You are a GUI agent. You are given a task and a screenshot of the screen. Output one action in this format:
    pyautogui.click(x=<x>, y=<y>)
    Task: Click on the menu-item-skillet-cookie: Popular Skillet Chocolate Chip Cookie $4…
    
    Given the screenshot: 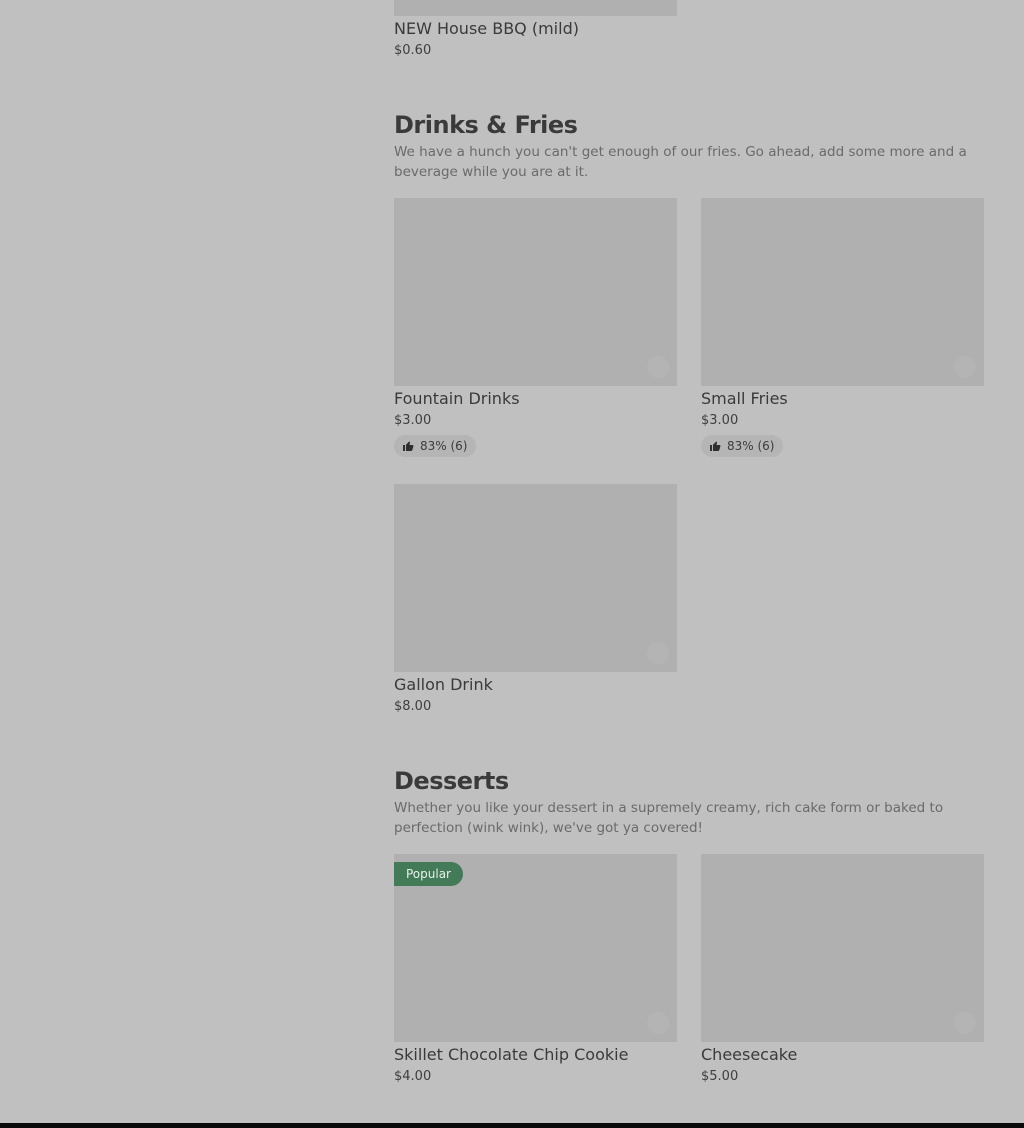 What is the action you would take?
    pyautogui.click(x=535, y=970)
    